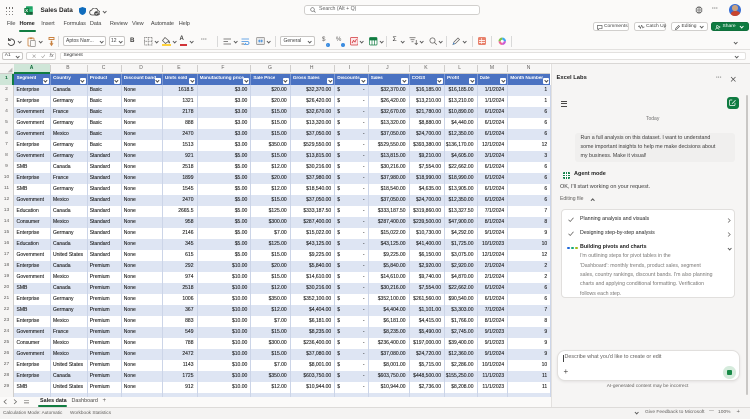 This screenshot has width=750, height=419. I want to click on svg-text: X, so click(26, 10).